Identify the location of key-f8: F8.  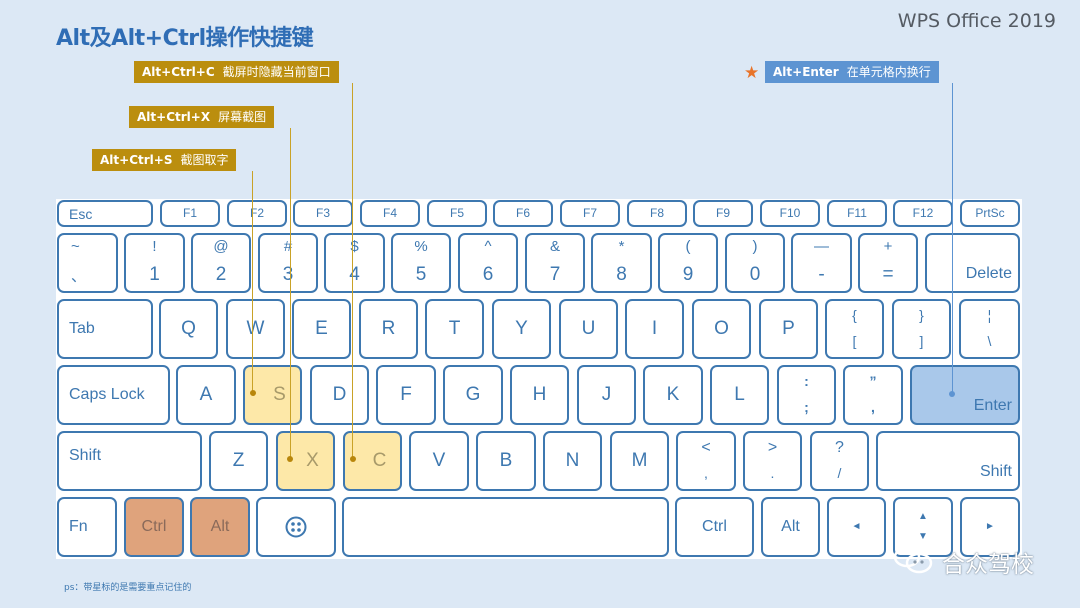
(657, 213).